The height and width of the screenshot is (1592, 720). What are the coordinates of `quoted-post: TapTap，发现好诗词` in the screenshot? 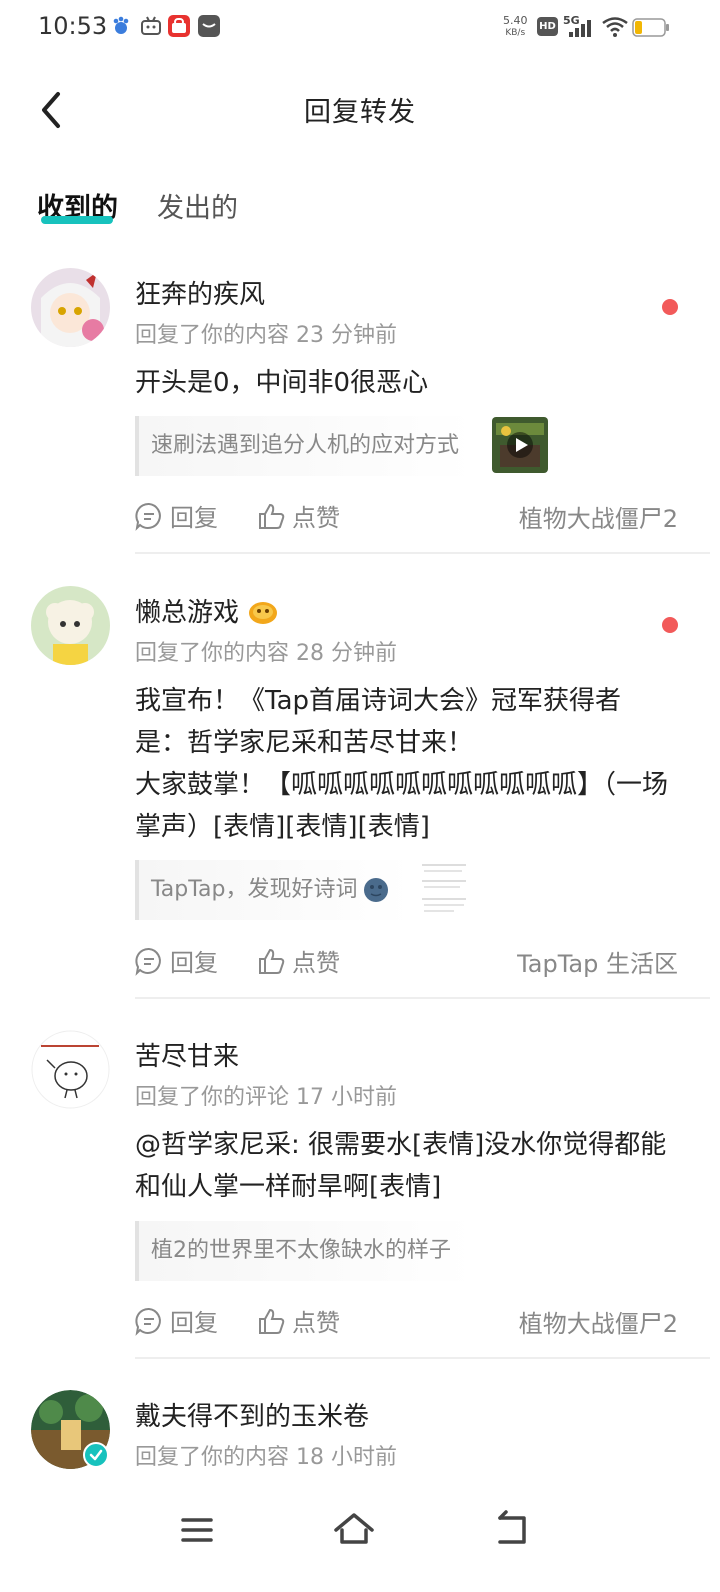 It's located at (273, 890).